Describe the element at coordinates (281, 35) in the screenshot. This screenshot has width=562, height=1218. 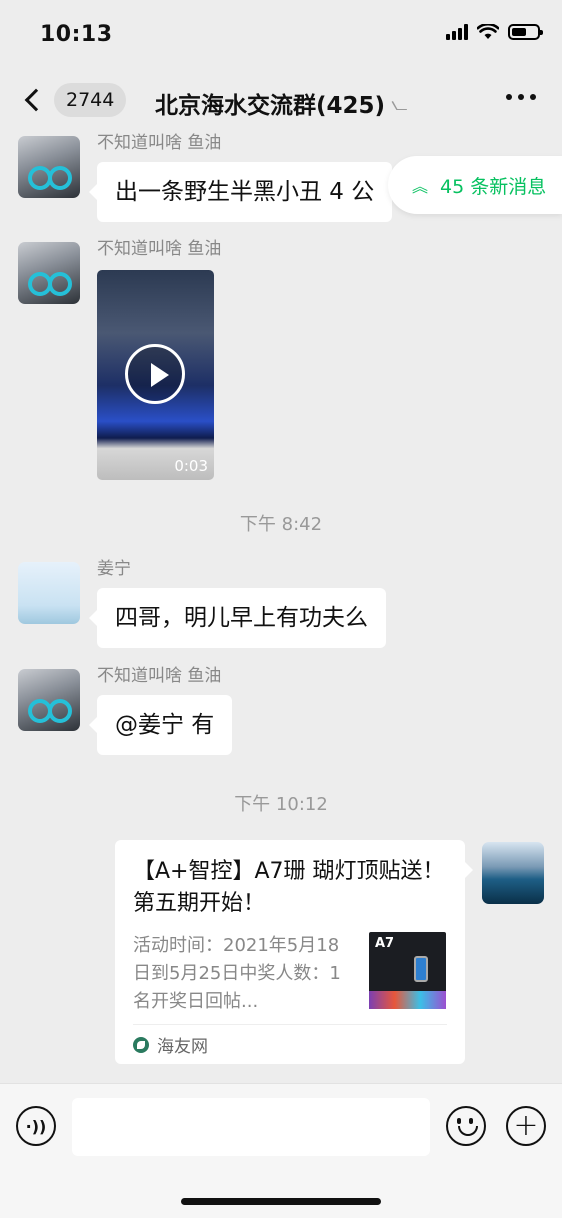
I see `status-bar: 10:13` at that location.